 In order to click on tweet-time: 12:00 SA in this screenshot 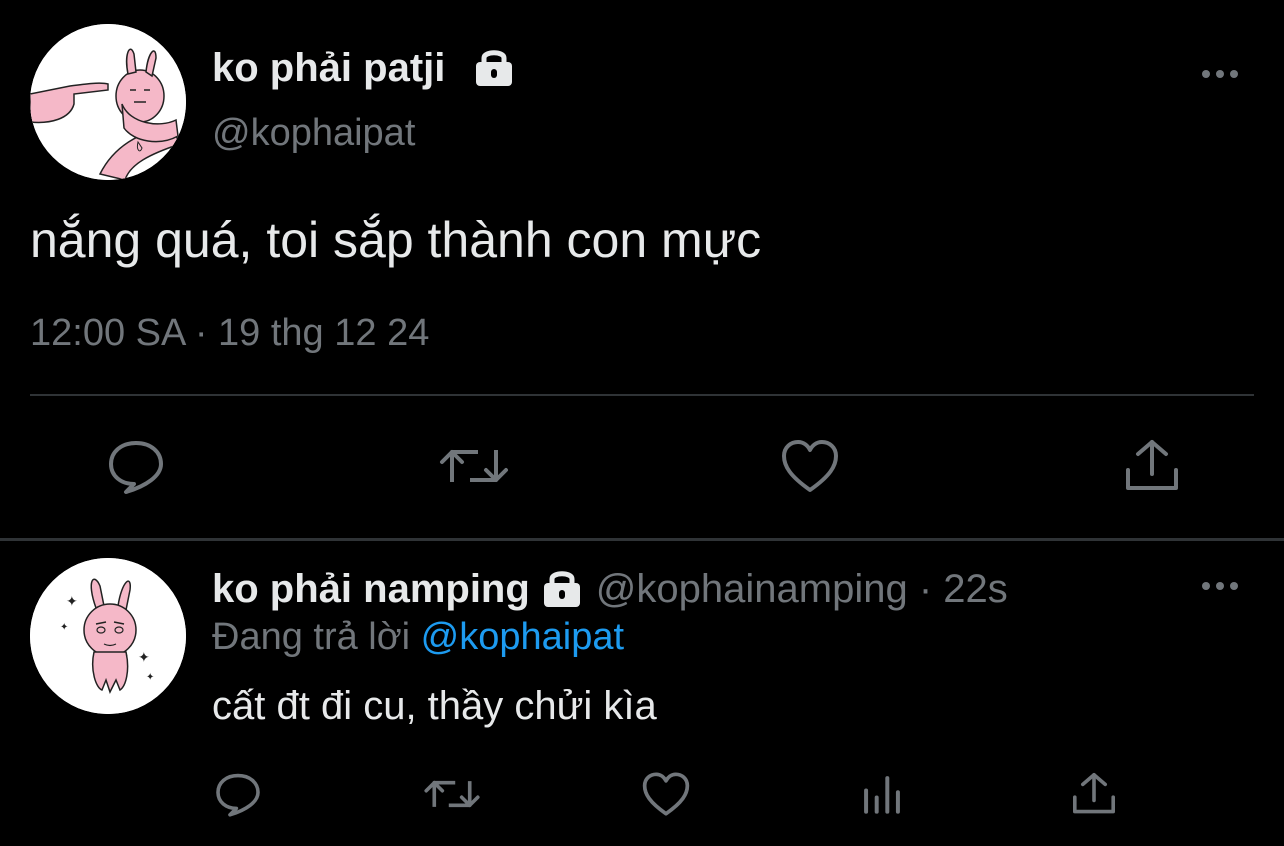, I will do `click(107, 333)`.